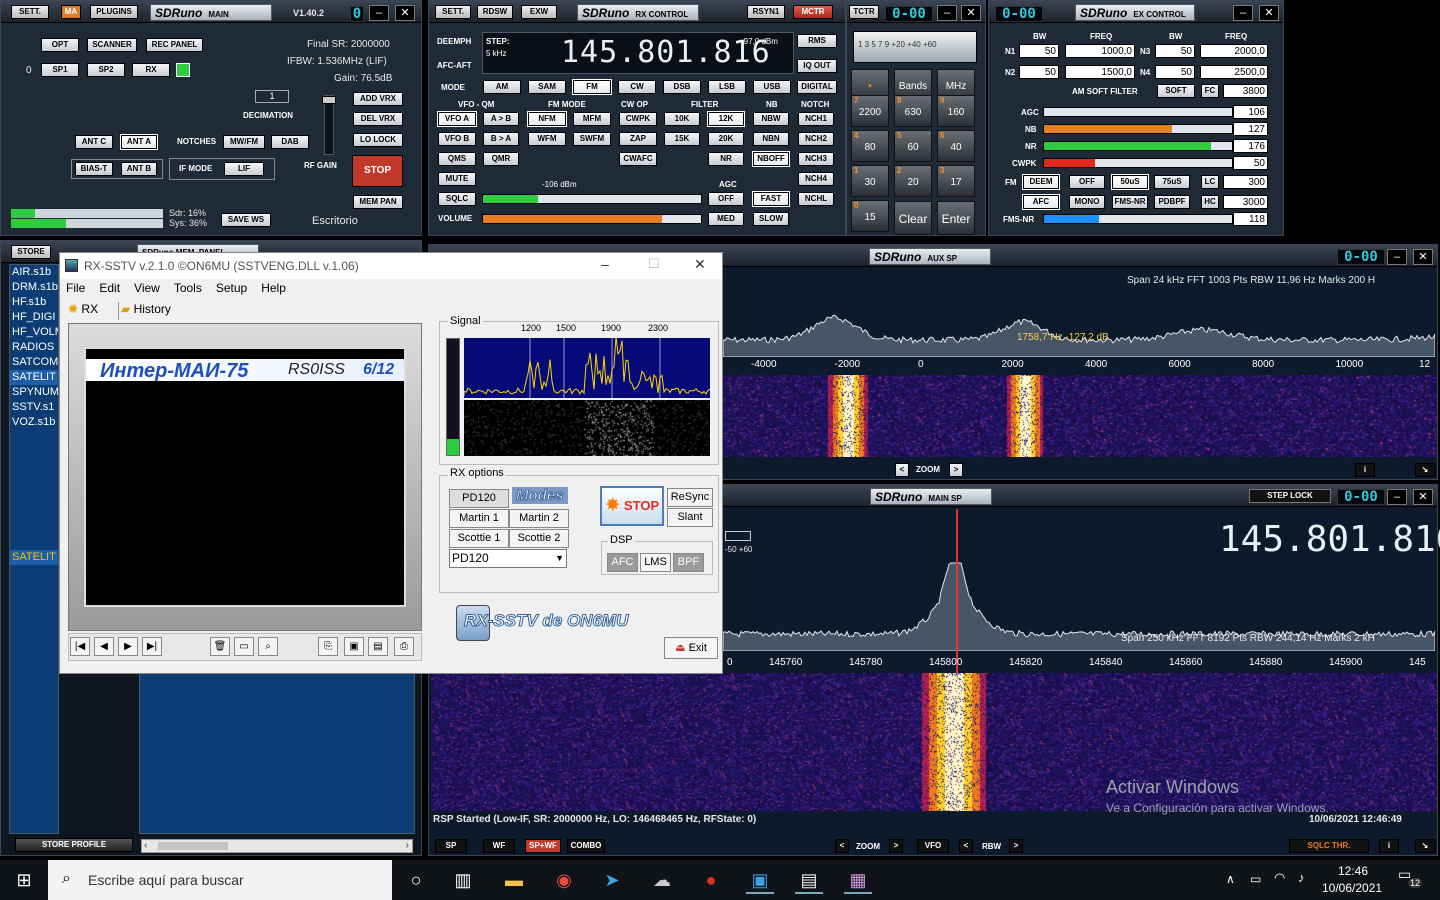 This screenshot has width=1440, height=900. What do you see at coordinates (1138, 163) in the screenshot?
I see `cwpk-ex-slider` at bounding box center [1138, 163].